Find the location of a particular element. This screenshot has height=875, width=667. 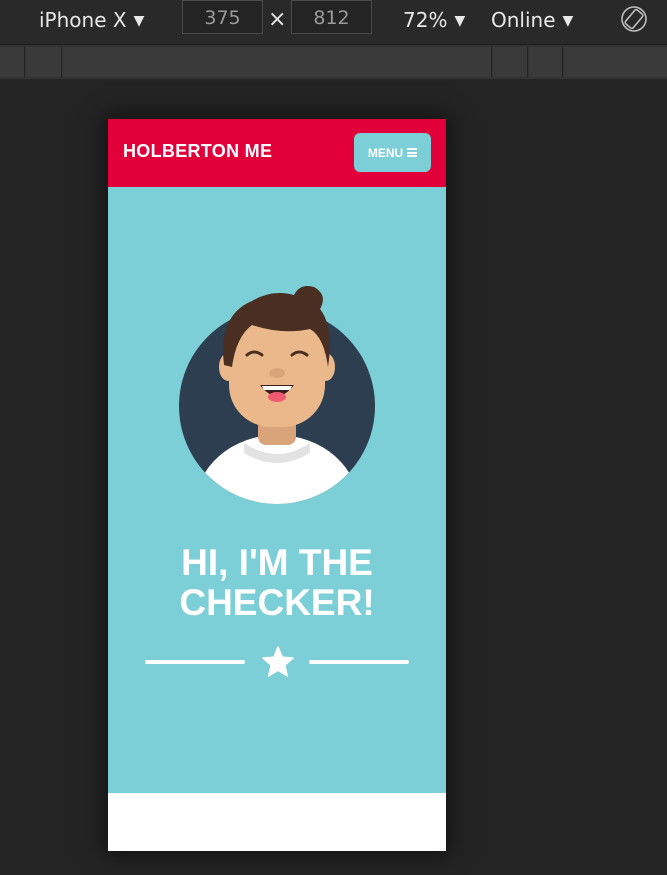

site-logo: HOLBERTON ME is located at coordinates (197, 151).